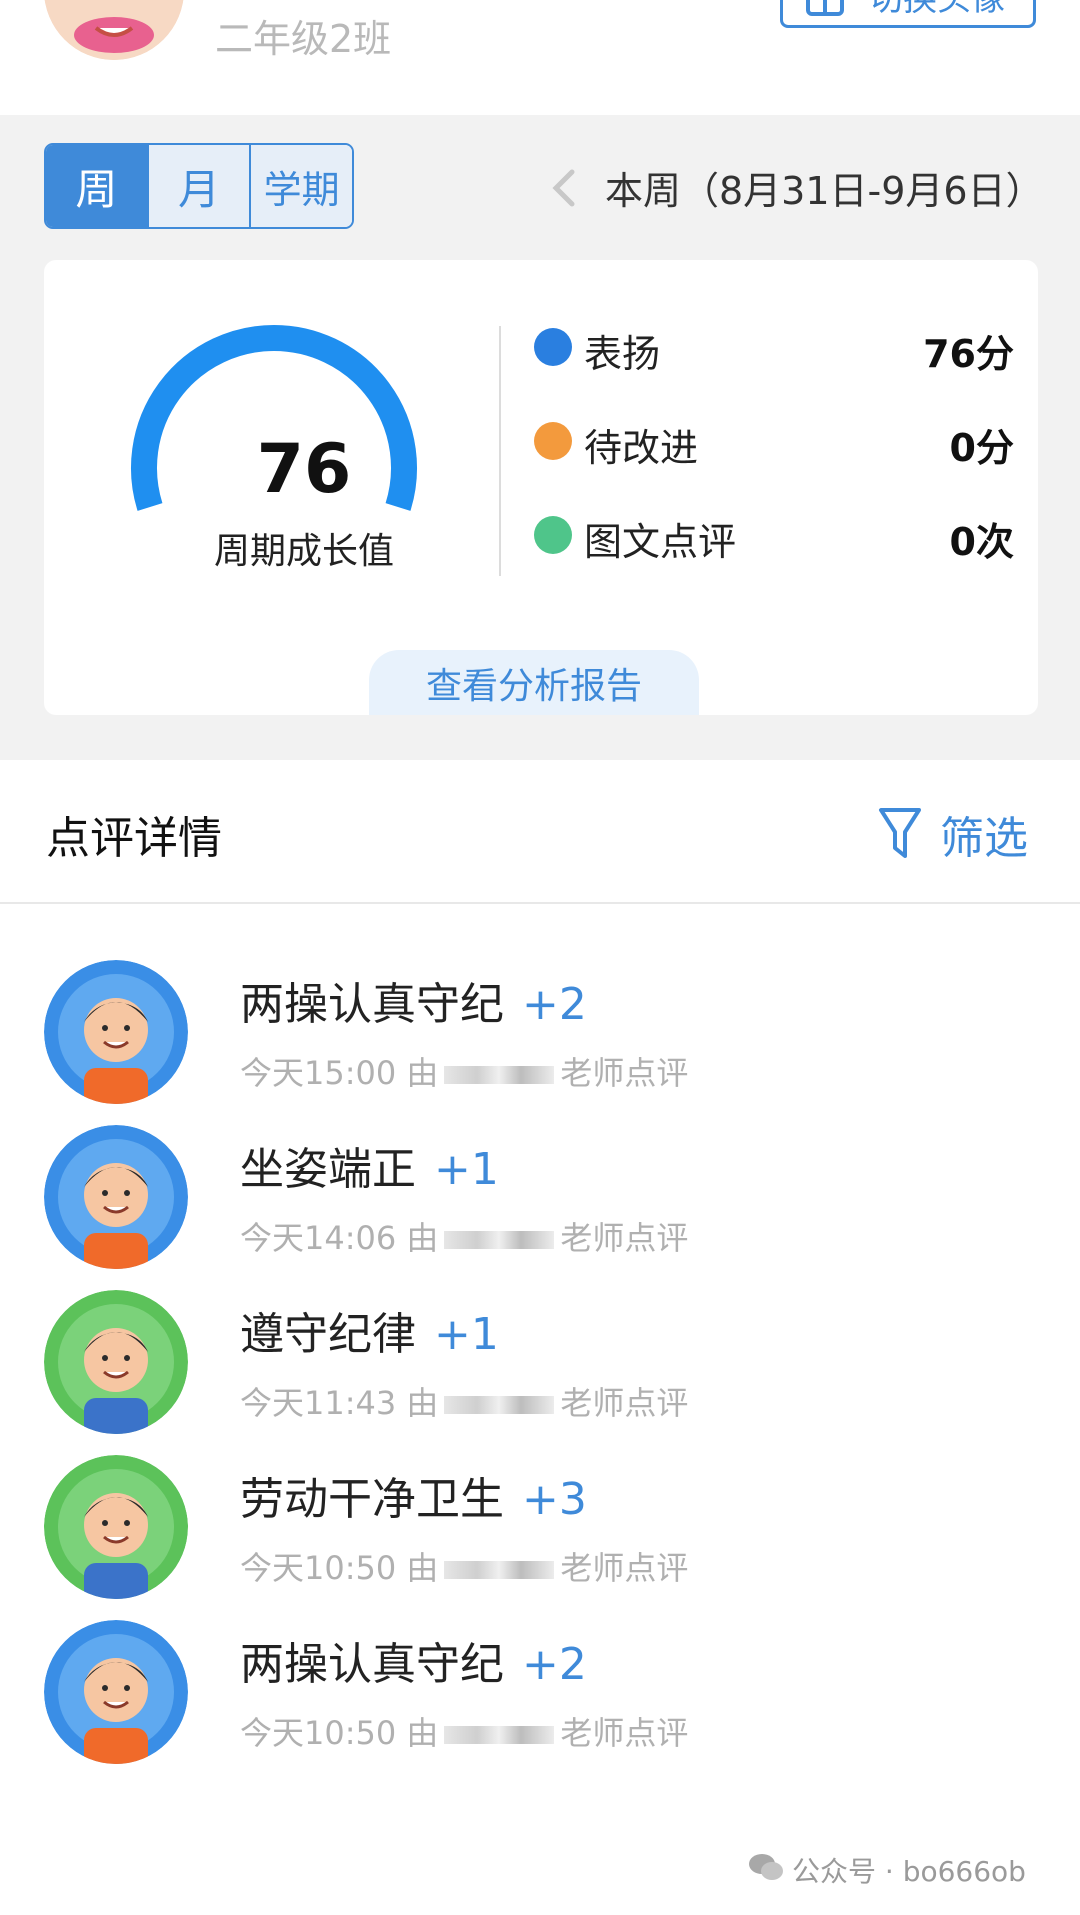 The width and height of the screenshot is (1080, 1915). I want to click on filter-label: 筛选, so click(984, 838).